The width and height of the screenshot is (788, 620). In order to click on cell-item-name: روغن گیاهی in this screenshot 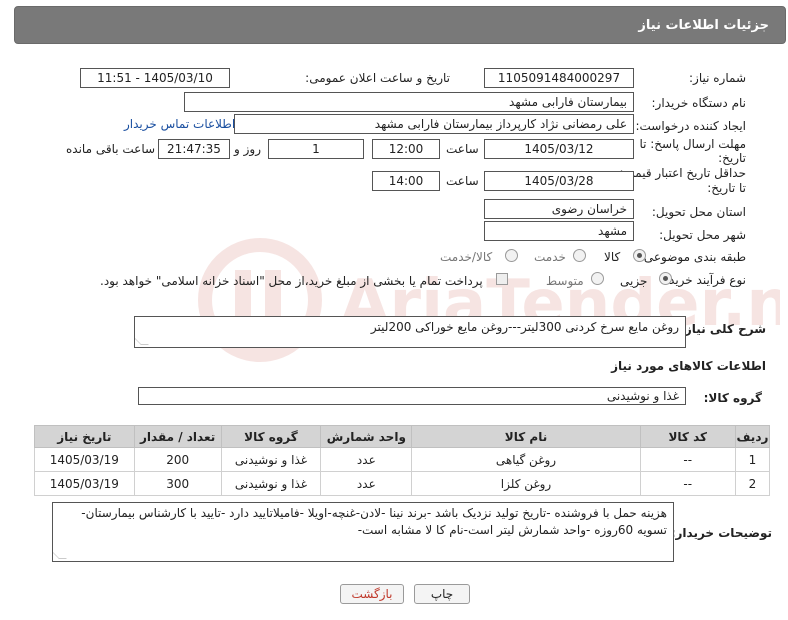, I will do `click(526, 459)`.